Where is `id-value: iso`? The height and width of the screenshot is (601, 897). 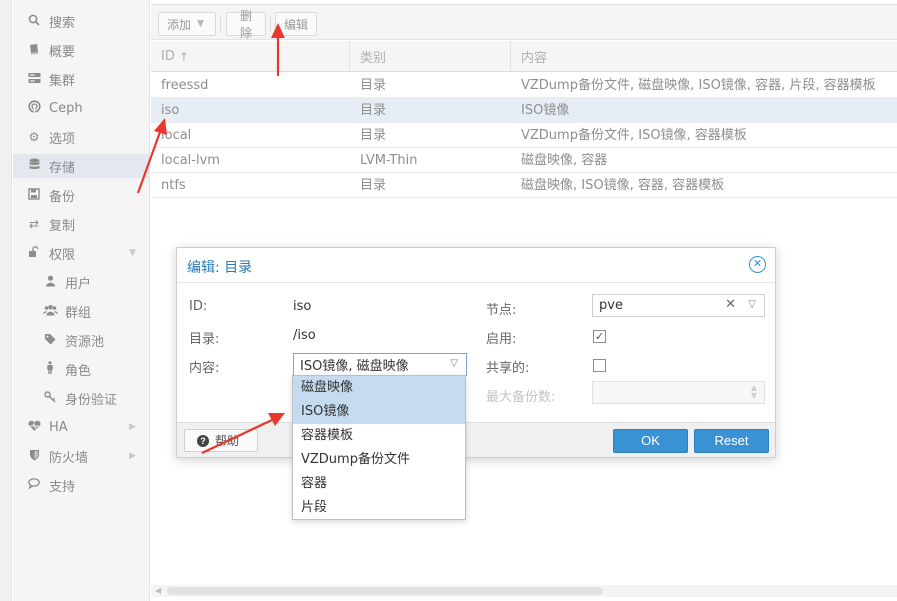 id-value: iso is located at coordinates (302, 306).